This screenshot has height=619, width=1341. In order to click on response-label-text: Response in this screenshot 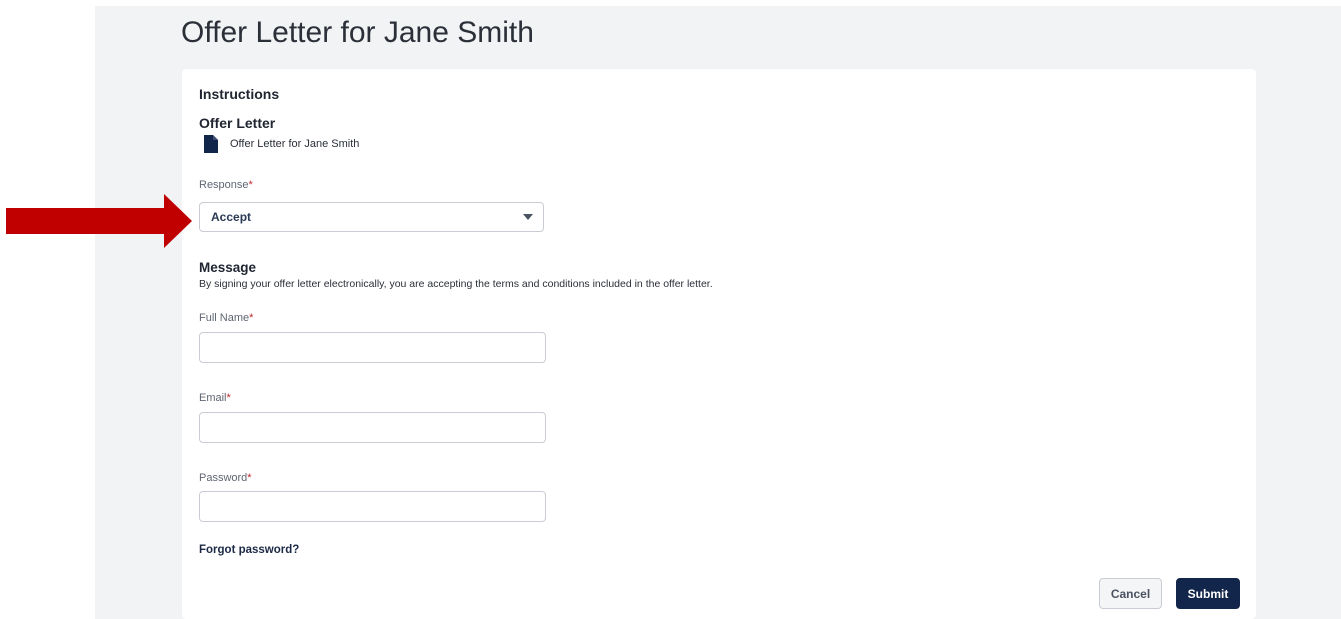, I will do `click(224, 185)`.